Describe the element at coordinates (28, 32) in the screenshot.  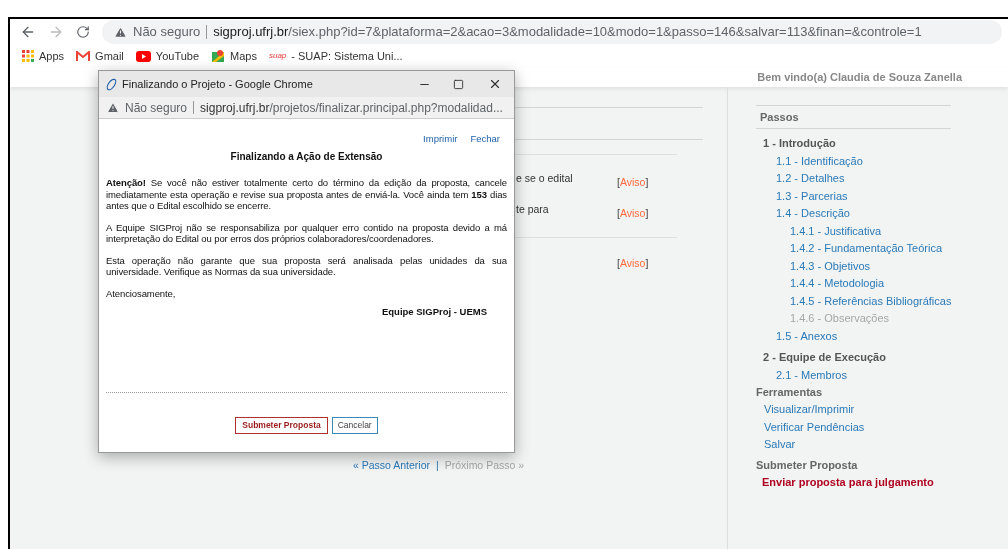
I see `back-icon` at that location.